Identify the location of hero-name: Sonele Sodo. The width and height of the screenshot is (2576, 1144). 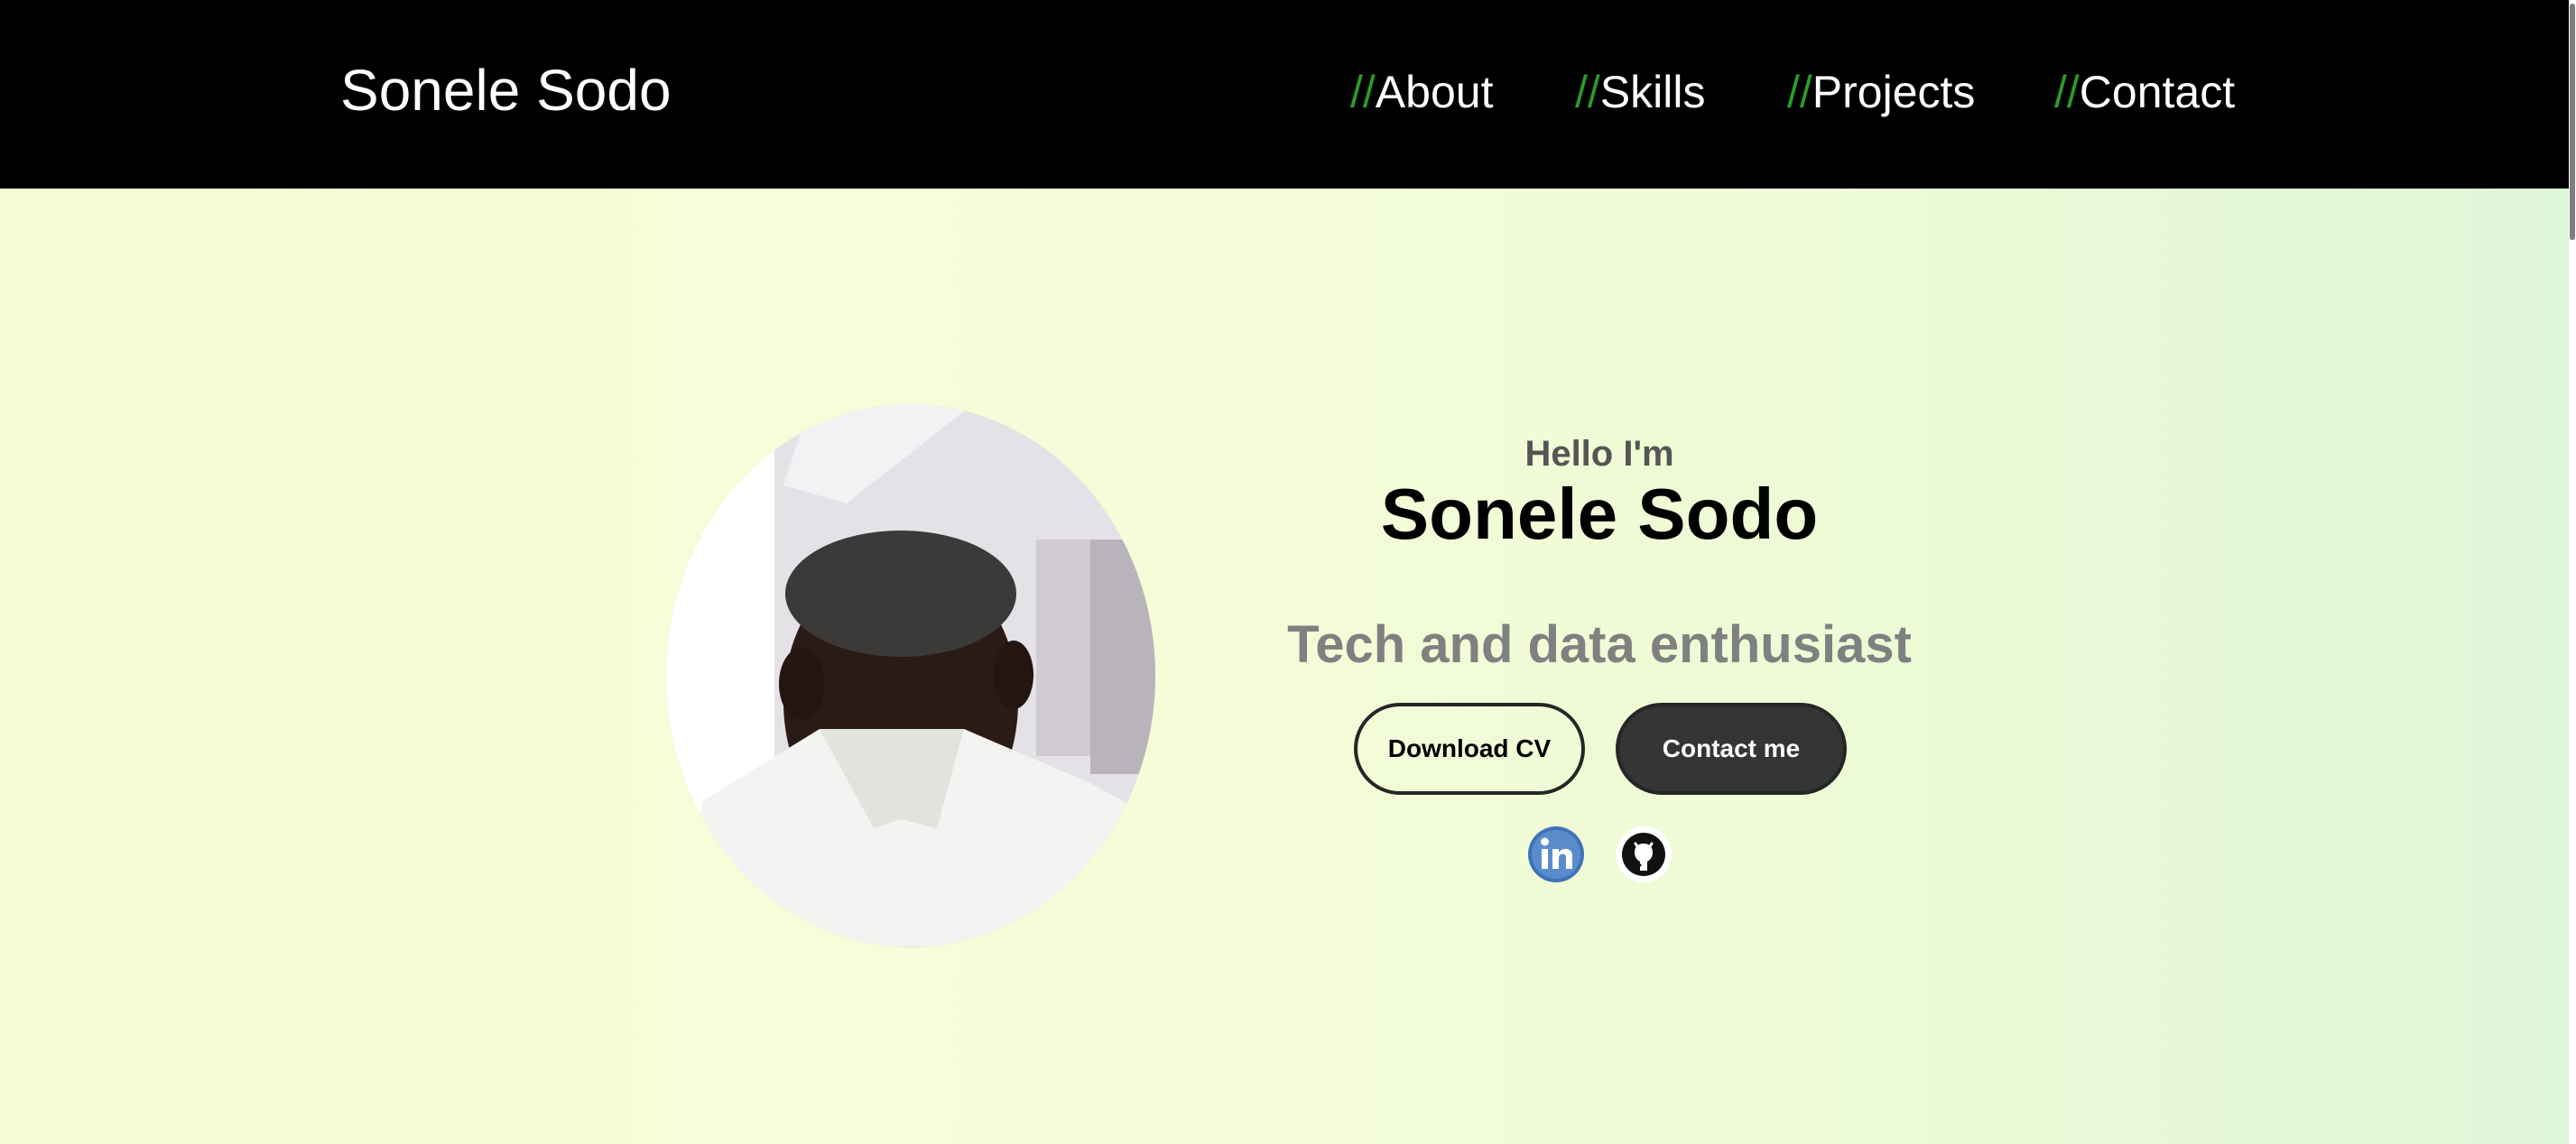
(1599, 514).